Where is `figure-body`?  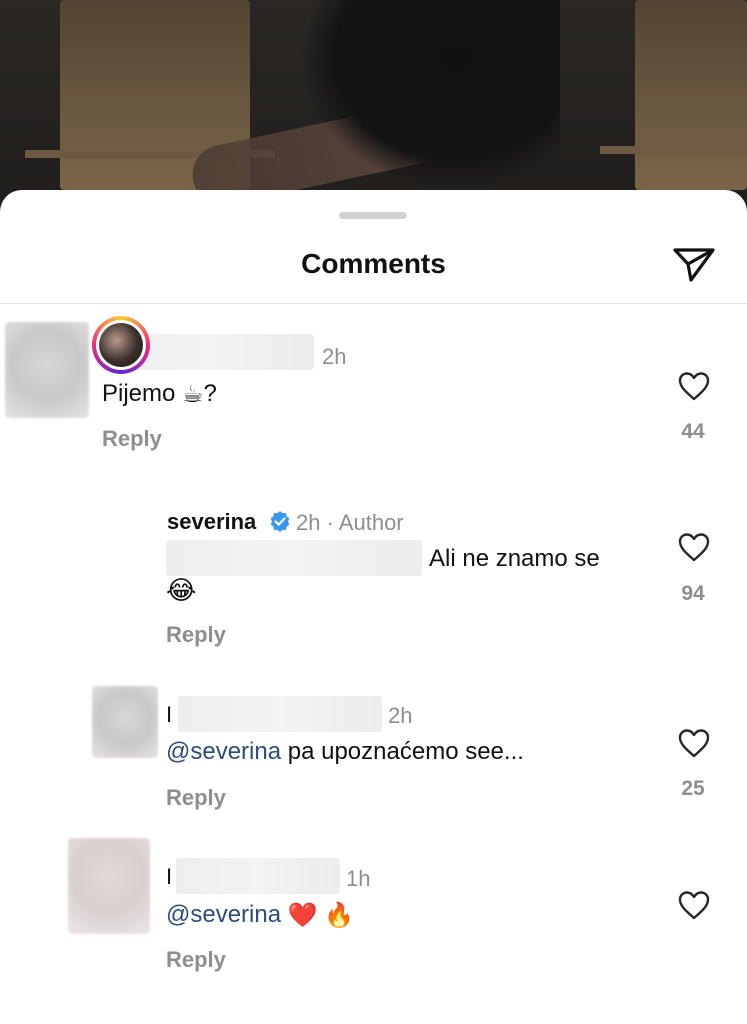
figure-body is located at coordinates (430, 95).